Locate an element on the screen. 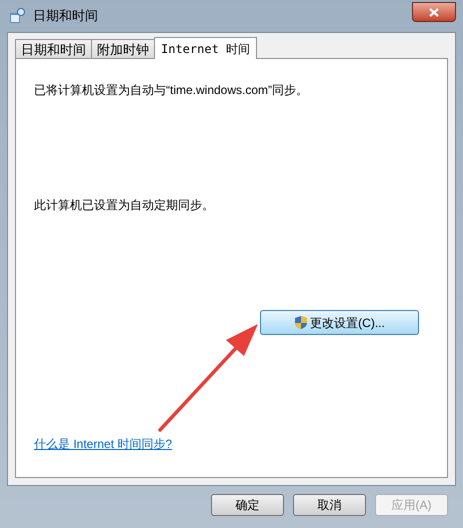 This screenshot has width=463, height=528. dialog-button: 取消 is located at coordinates (329, 505).